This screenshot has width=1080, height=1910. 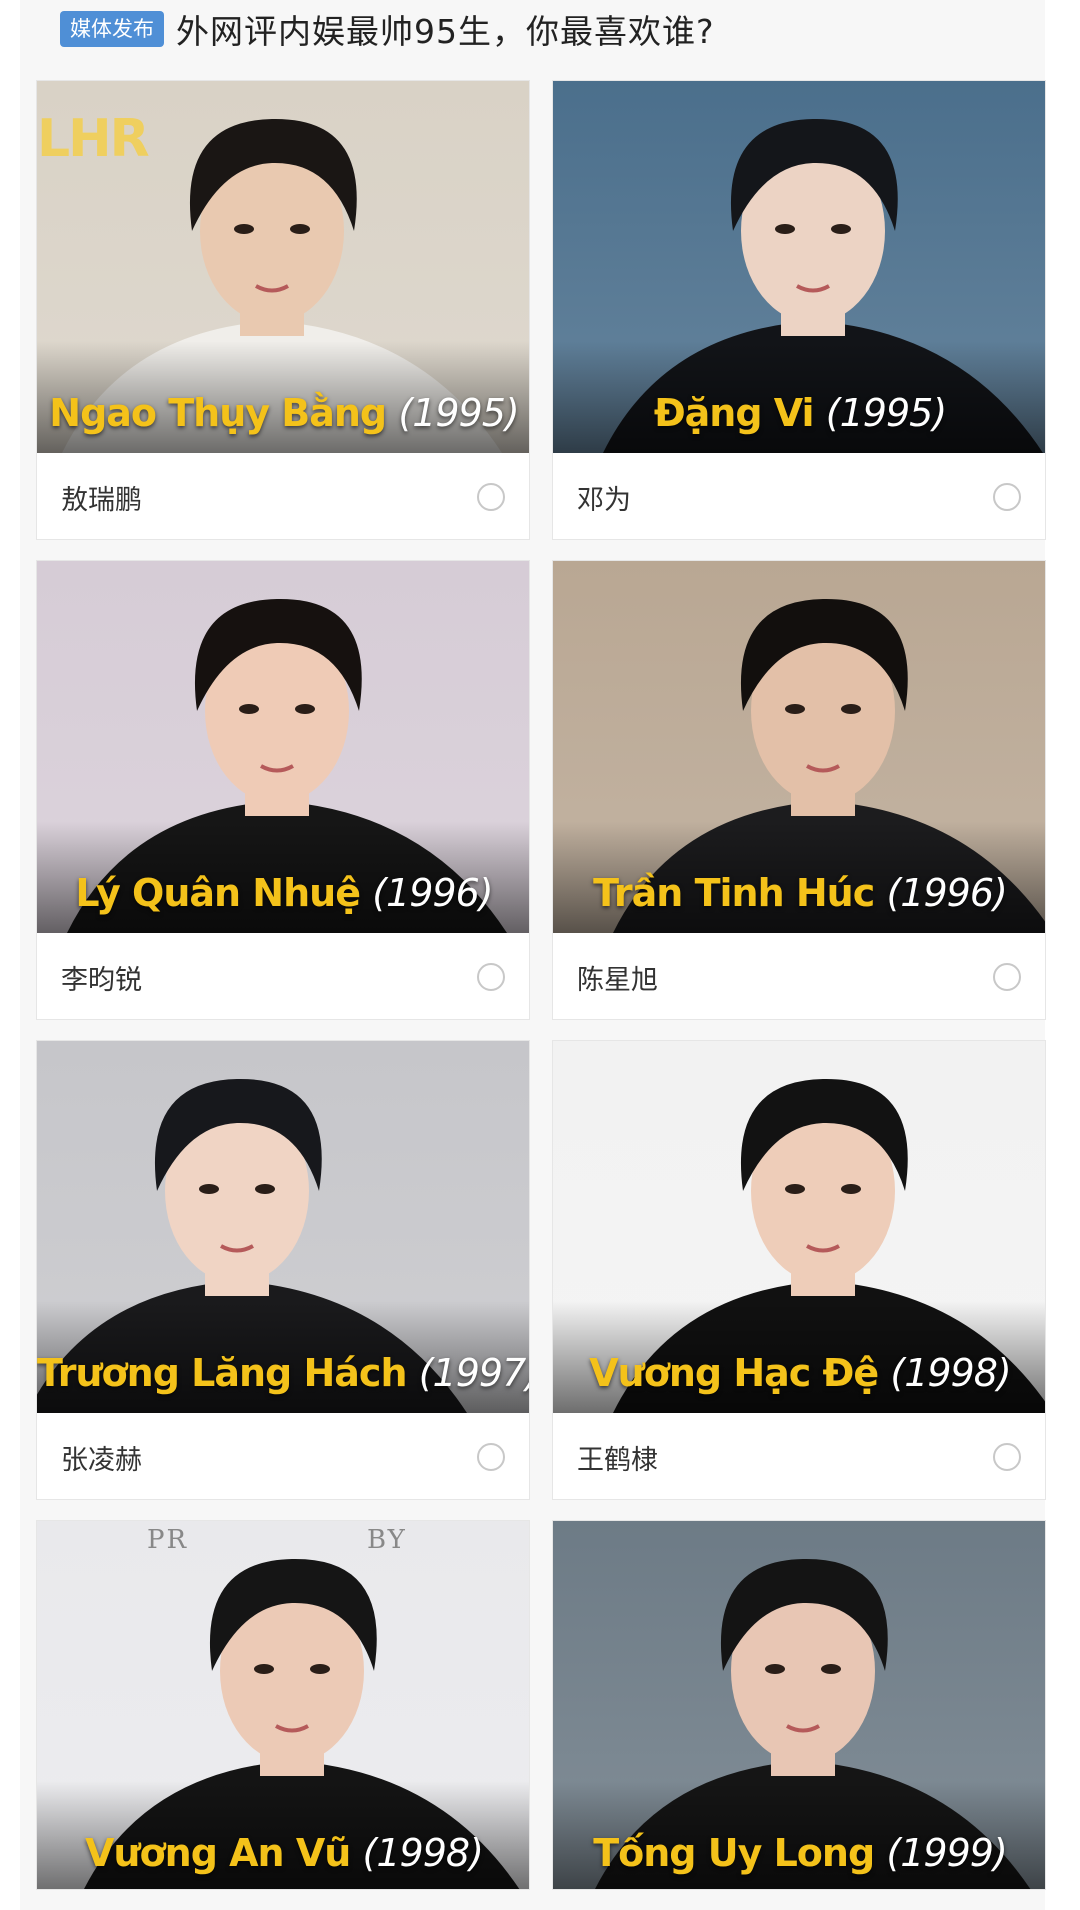 I want to click on option-label: 邓为, so click(x=604, y=500).